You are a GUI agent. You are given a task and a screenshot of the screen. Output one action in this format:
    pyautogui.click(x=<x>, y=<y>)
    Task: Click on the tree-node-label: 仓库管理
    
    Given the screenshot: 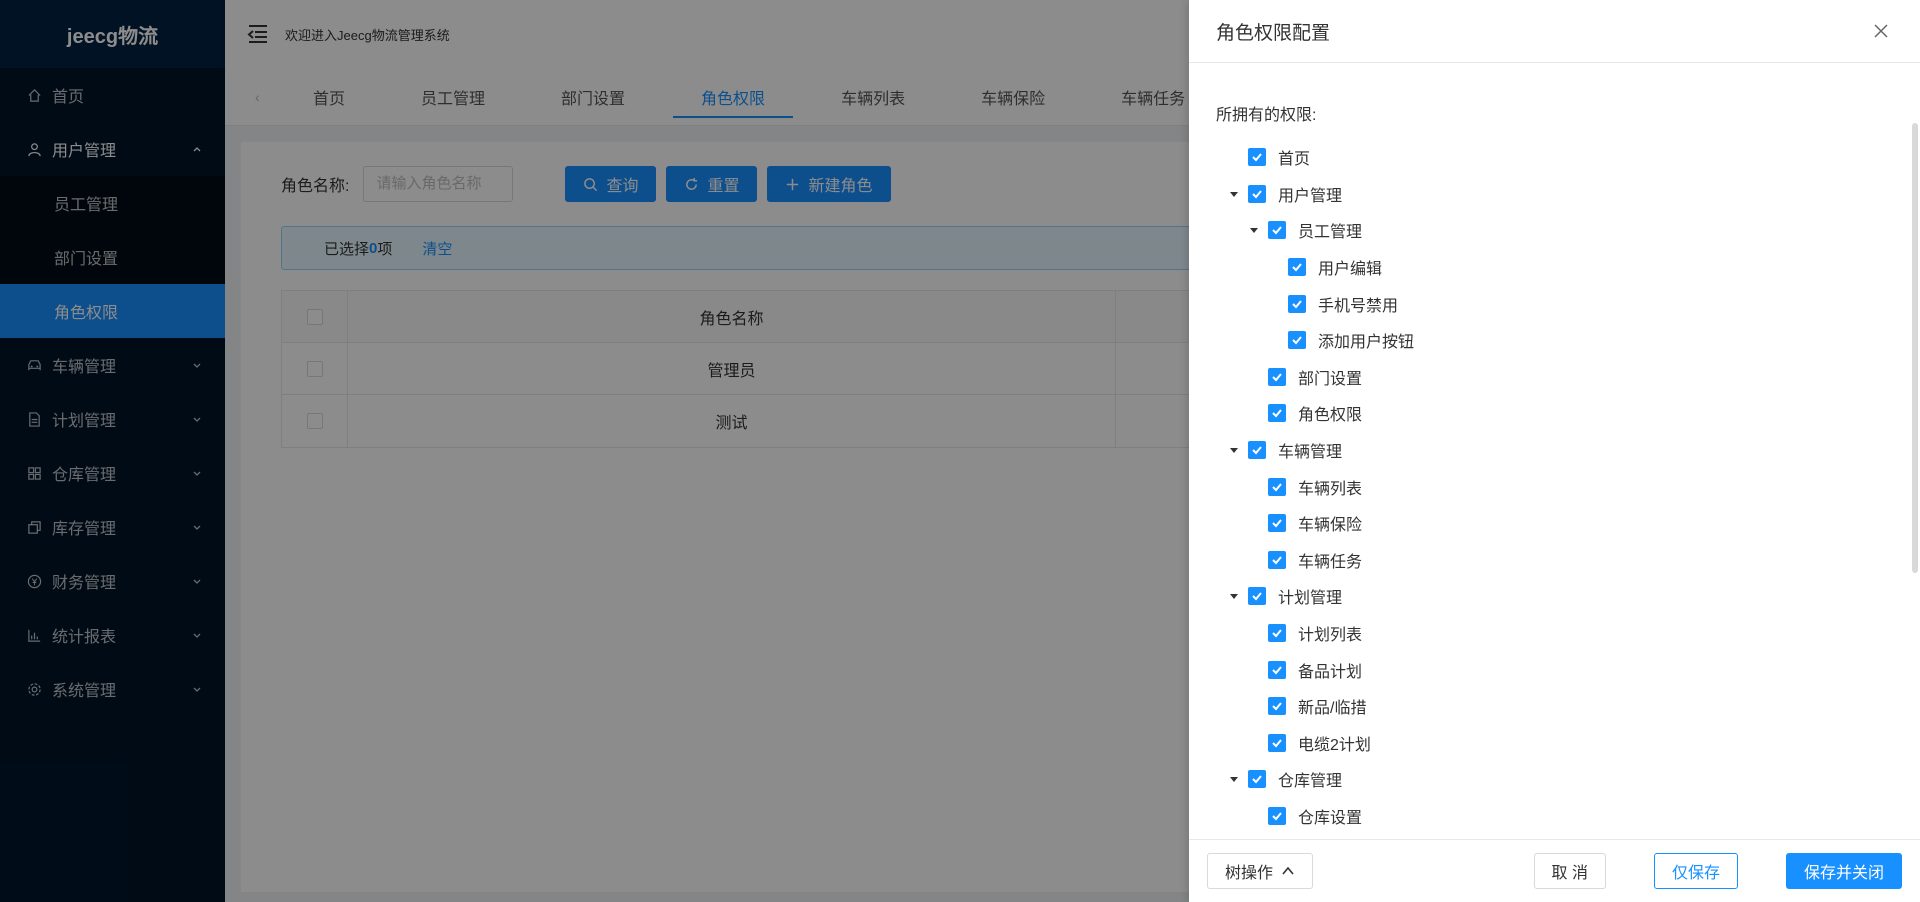 What is the action you would take?
    pyautogui.click(x=1310, y=782)
    